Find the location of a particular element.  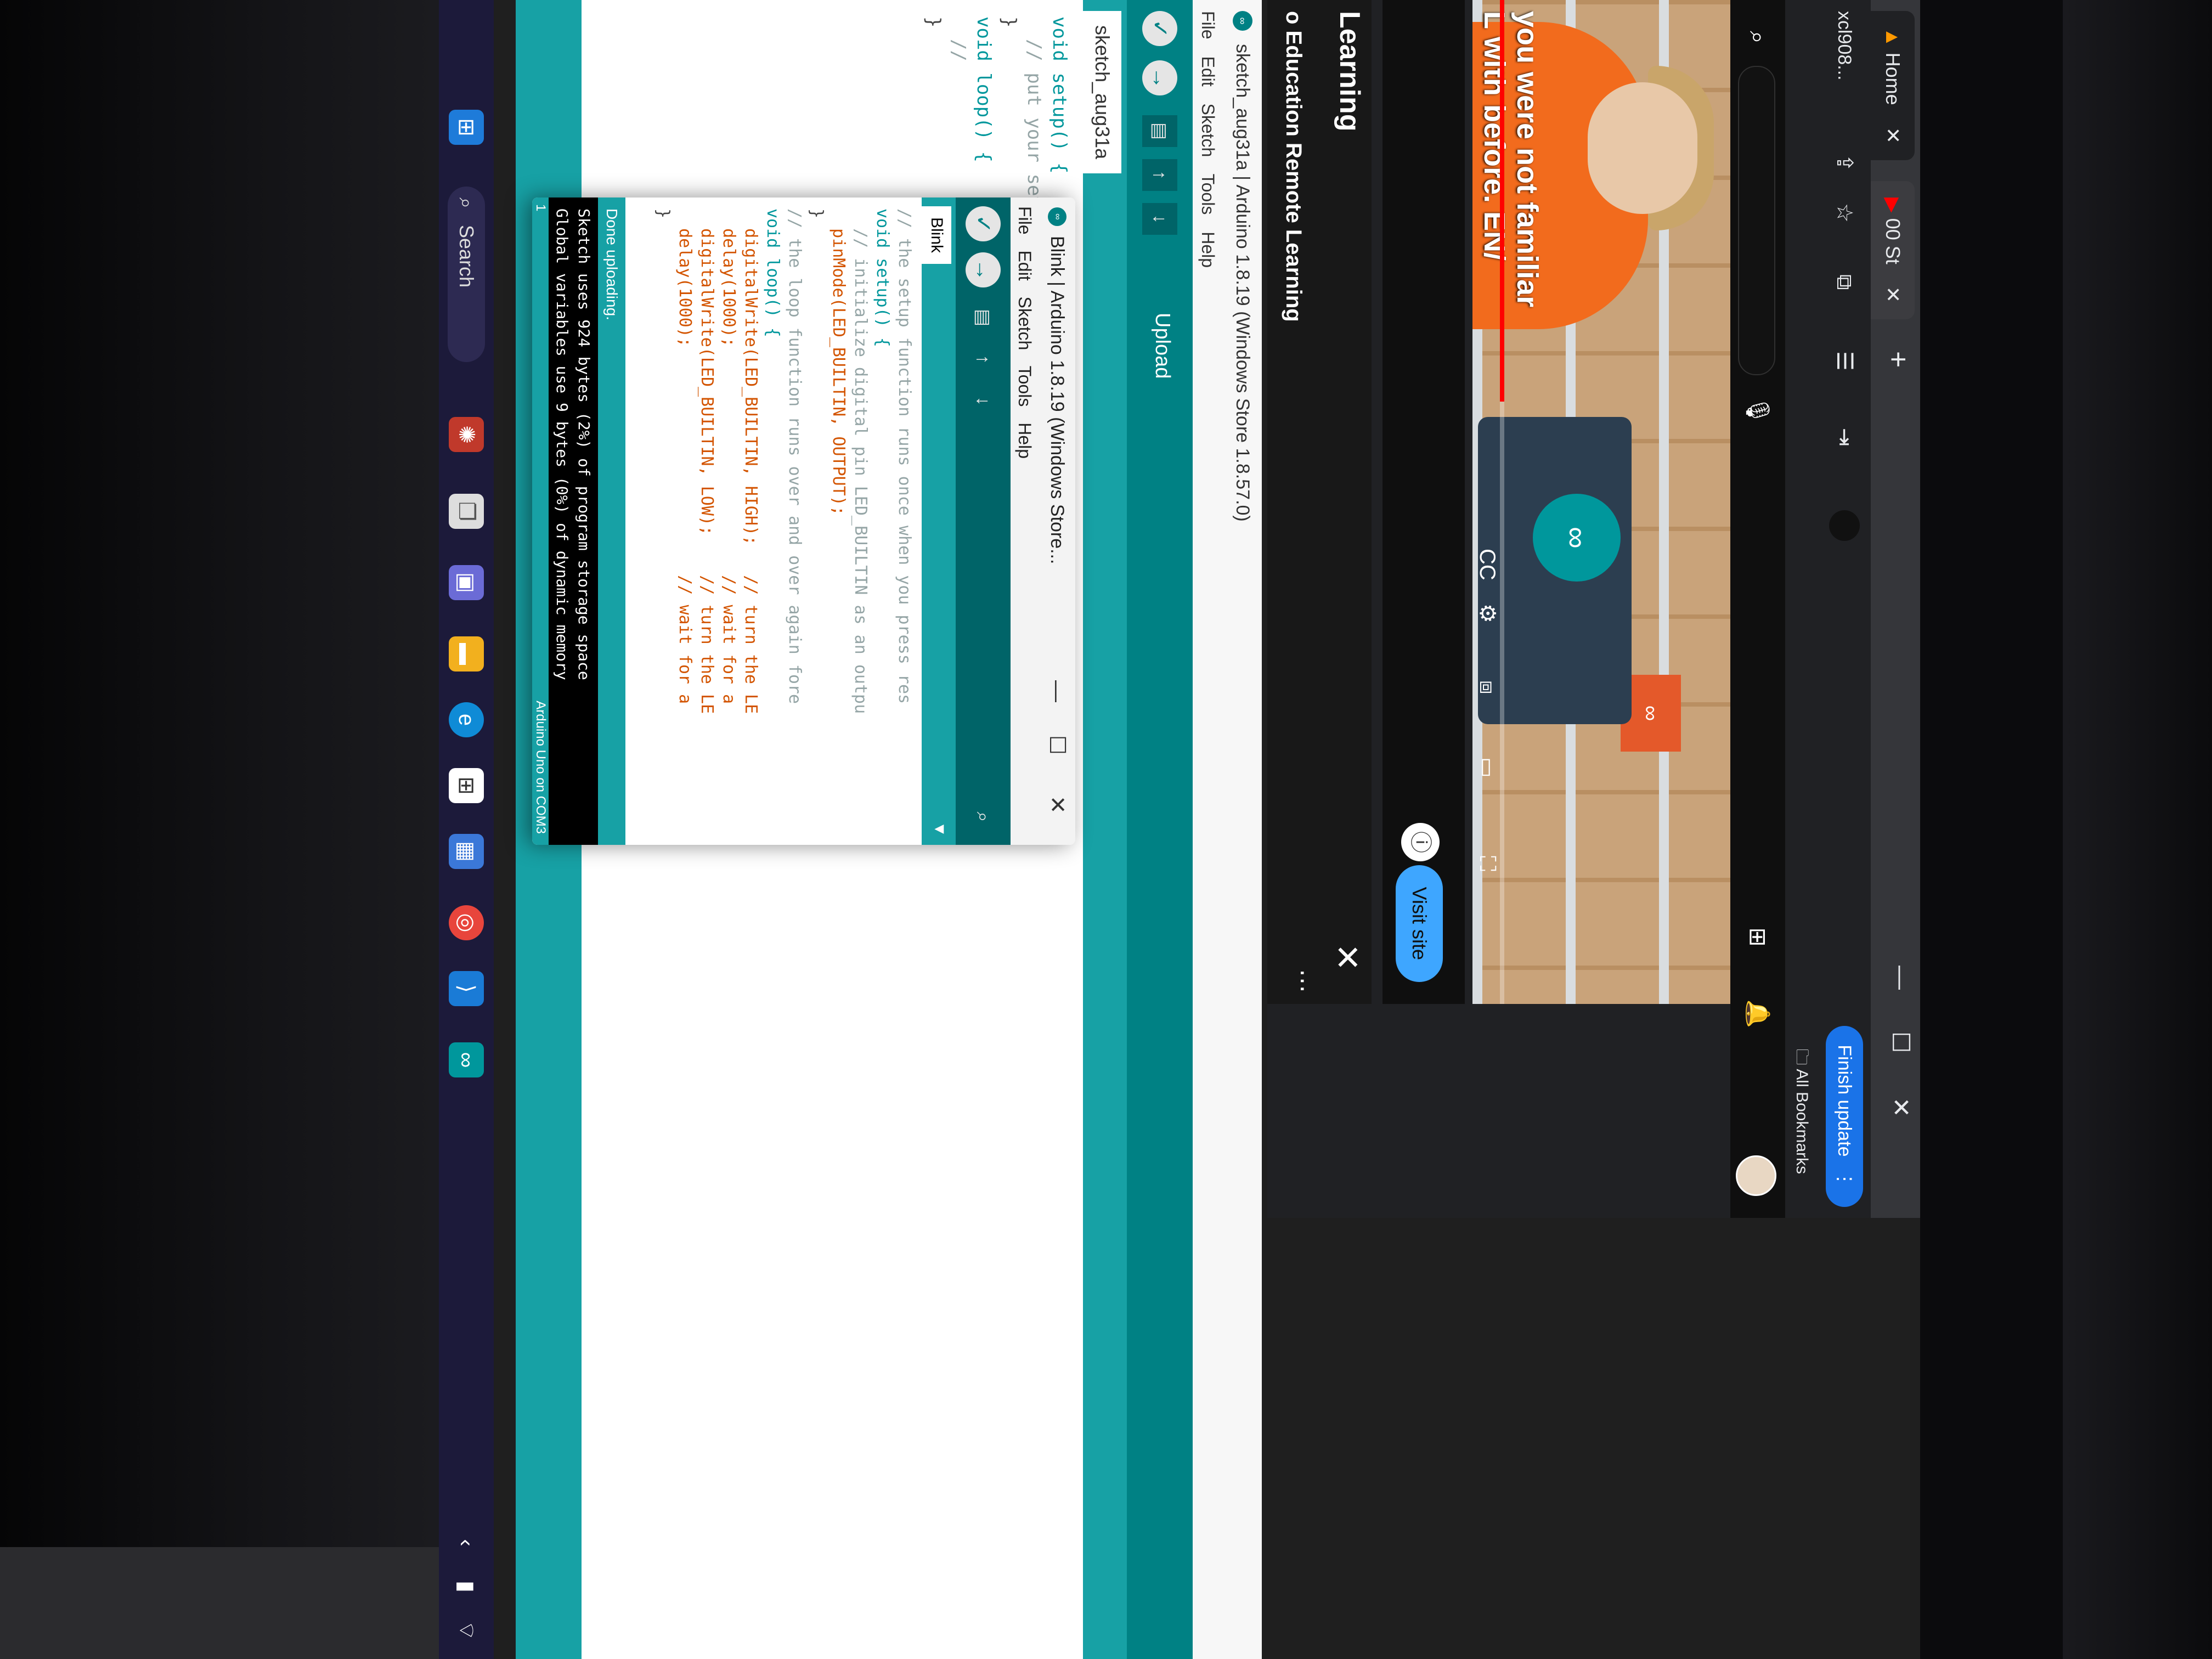

address-bar: xcl908... ⇪ ☆ ⧉ ☰ ⇥ Finish update ⋮ is located at coordinates (1844, 609).